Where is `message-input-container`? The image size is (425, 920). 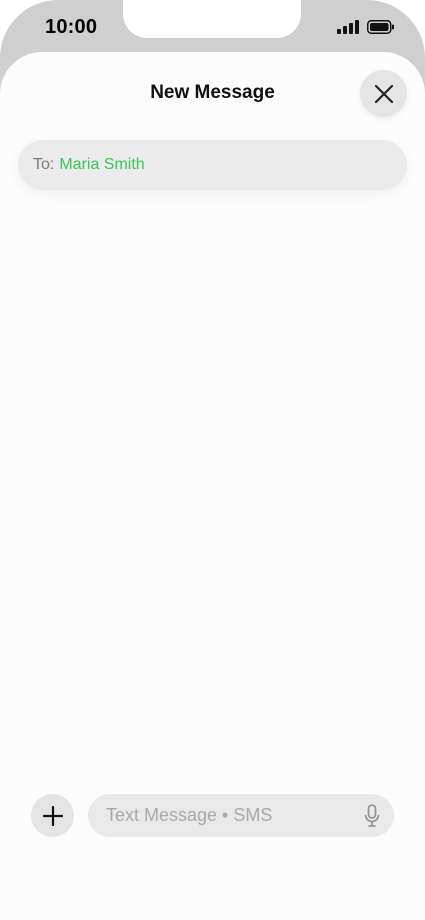 message-input-container is located at coordinates (241, 815).